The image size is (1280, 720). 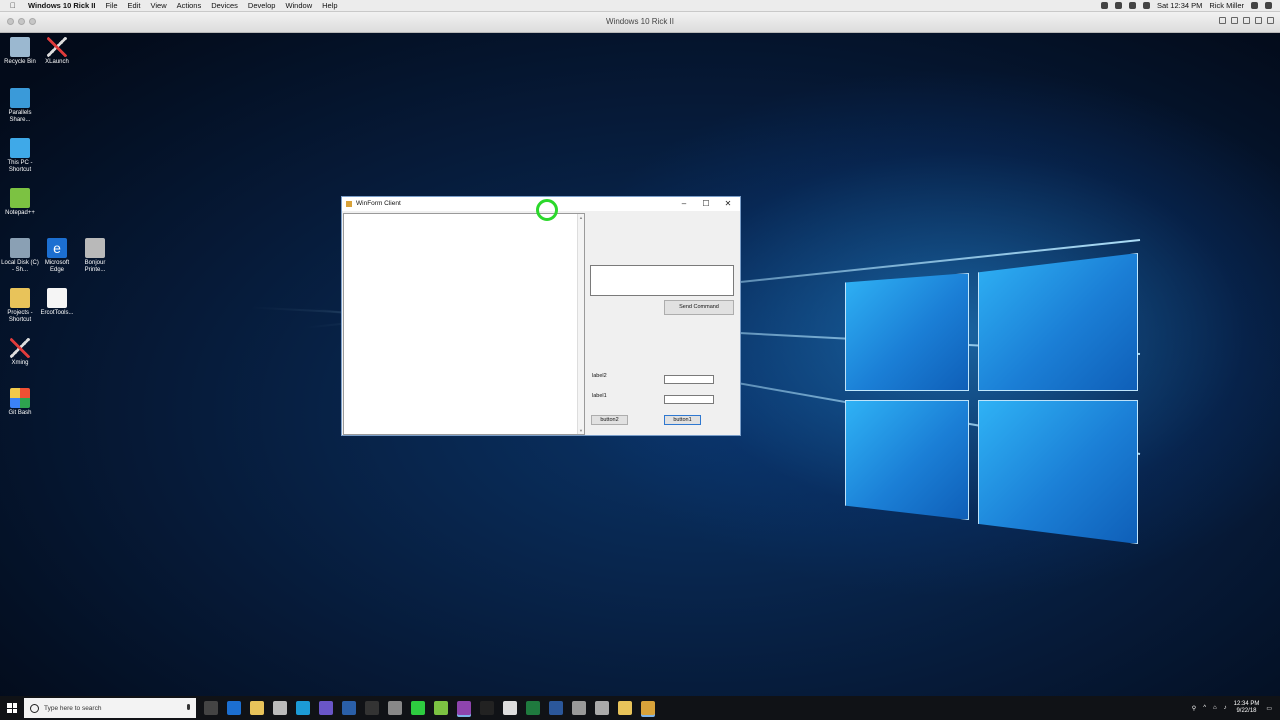 What do you see at coordinates (372, 708) in the screenshot?
I see `cmd-icon` at bounding box center [372, 708].